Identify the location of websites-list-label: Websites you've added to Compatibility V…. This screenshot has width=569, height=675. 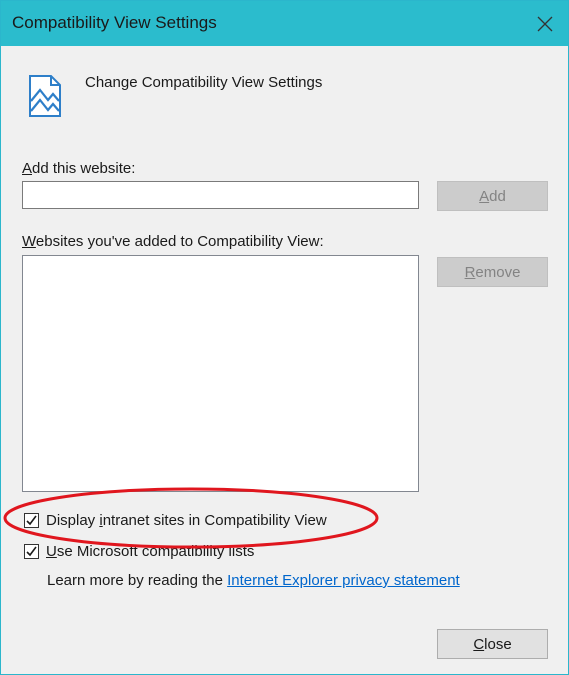
(173, 241).